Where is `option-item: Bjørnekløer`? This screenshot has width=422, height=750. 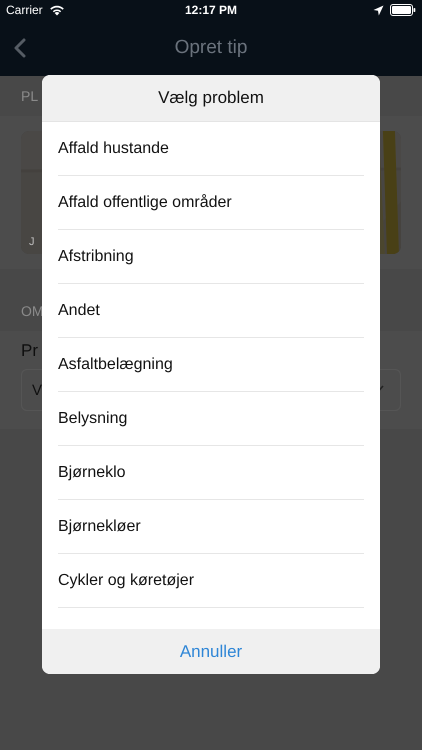
option-item: Bjørnekløer is located at coordinates (211, 527).